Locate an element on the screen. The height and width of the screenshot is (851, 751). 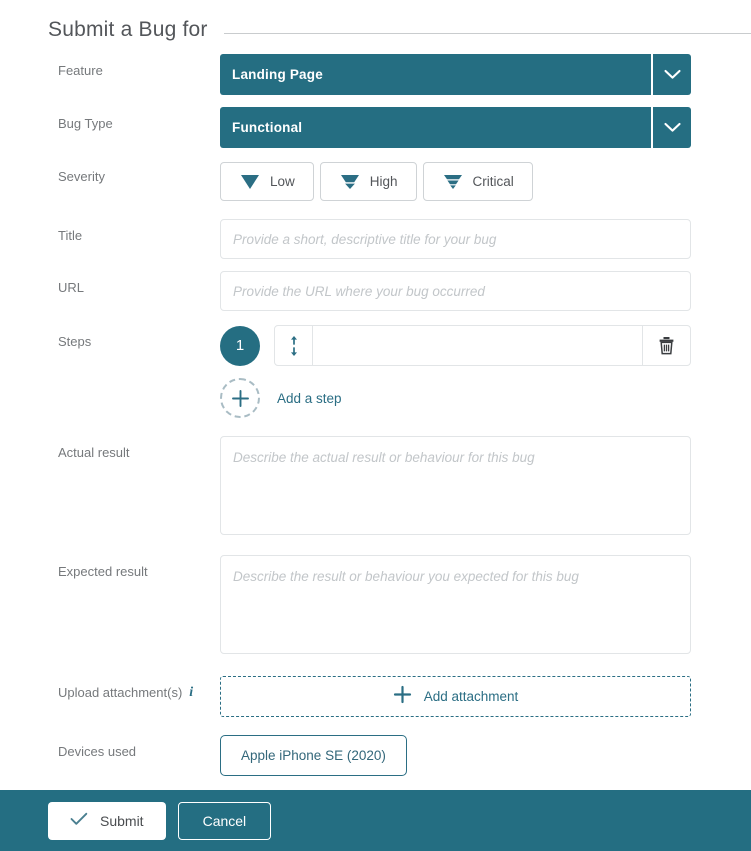
expected-result-label: Expected result is located at coordinates (103, 571).